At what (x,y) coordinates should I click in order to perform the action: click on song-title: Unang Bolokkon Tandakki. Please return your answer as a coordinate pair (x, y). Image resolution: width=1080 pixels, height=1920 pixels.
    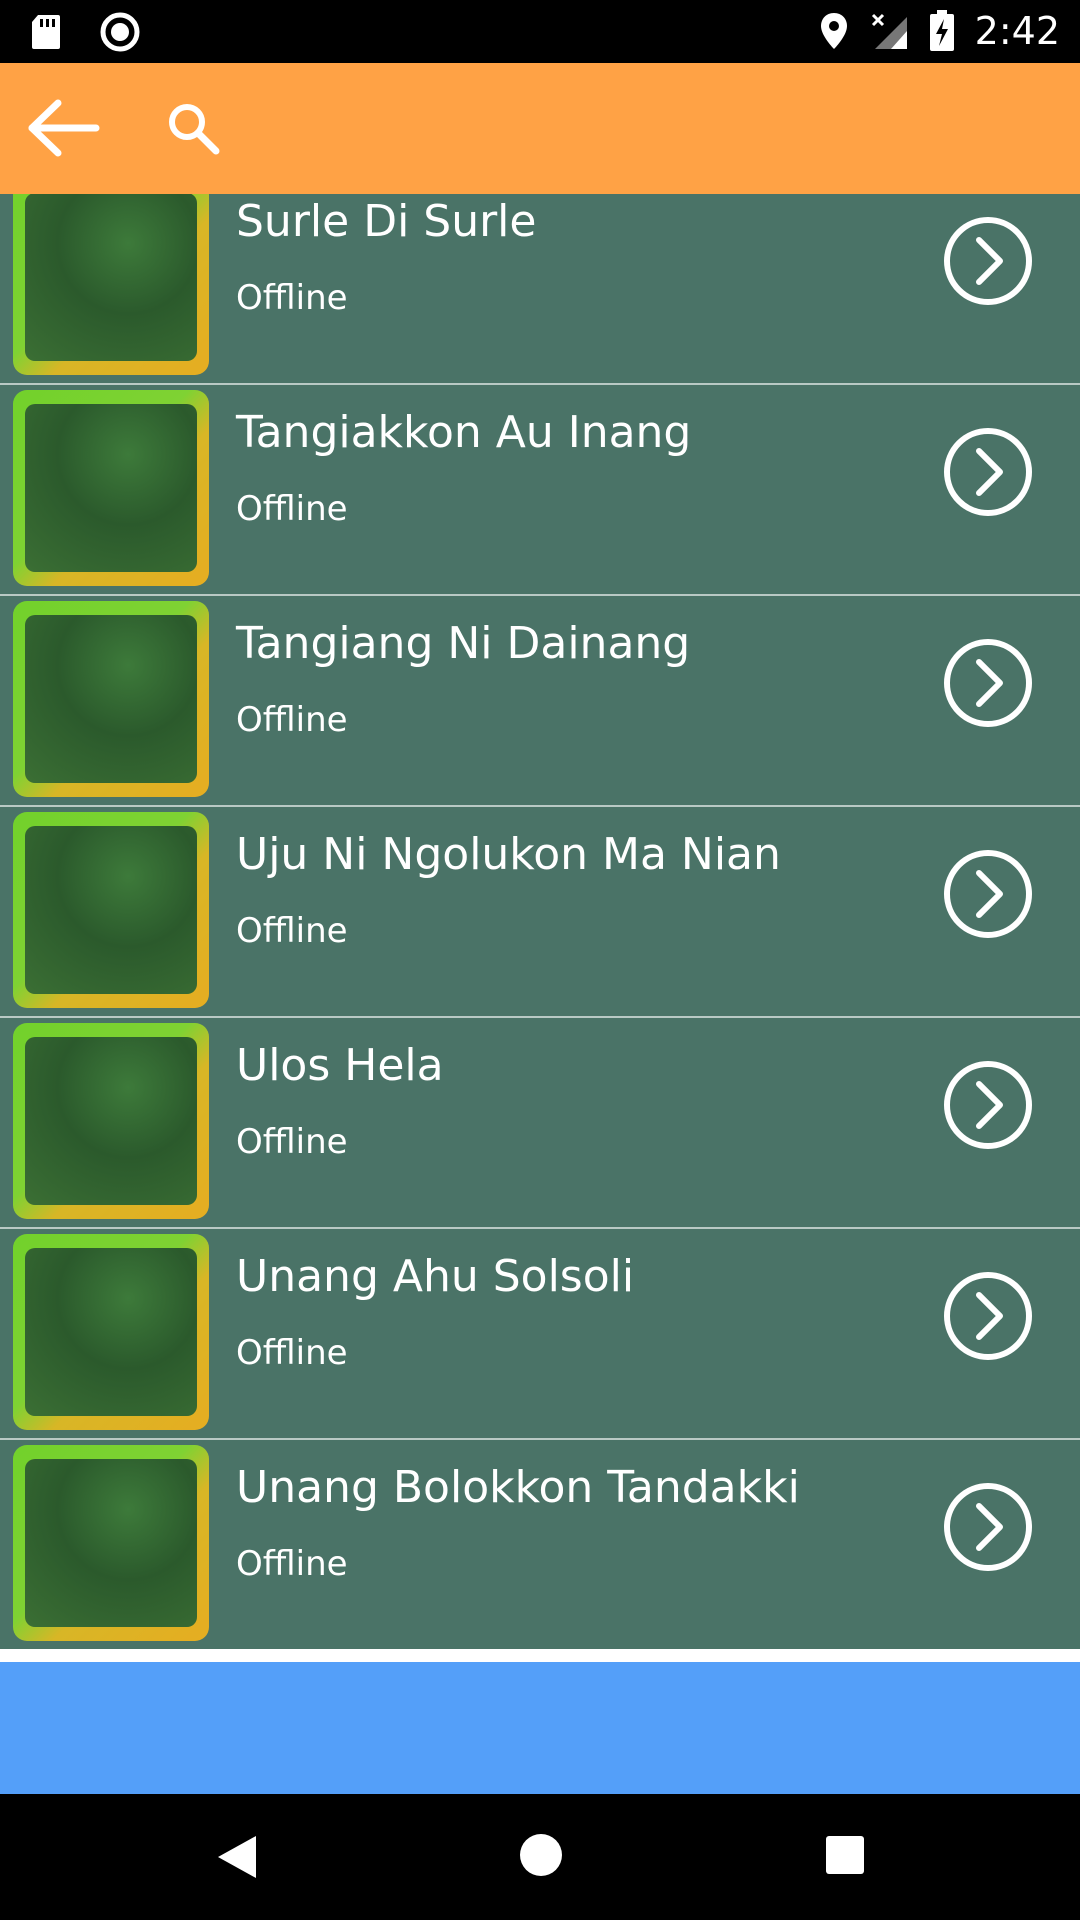
    Looking at the image, I should click on (518, 1487).